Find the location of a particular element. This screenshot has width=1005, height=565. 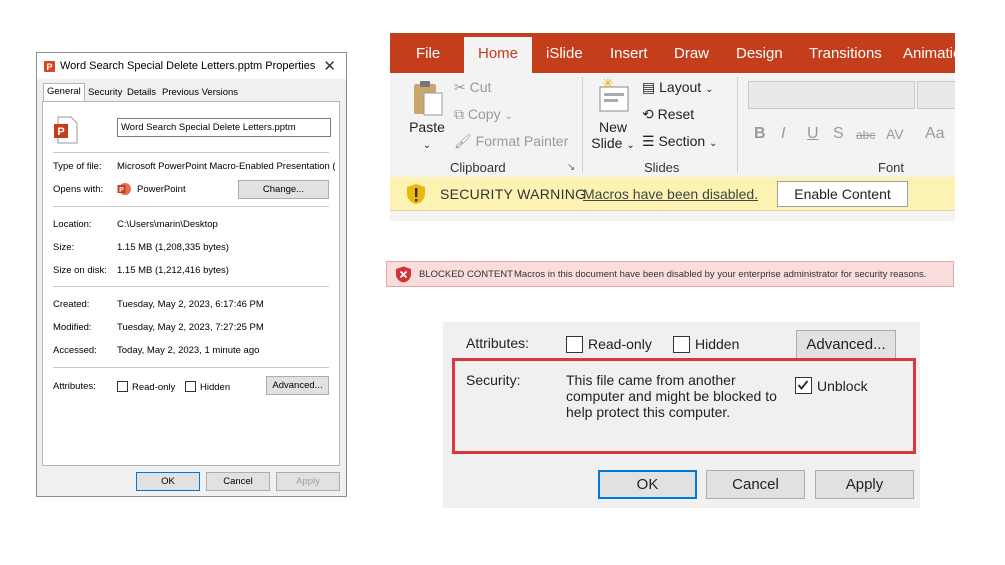

powerpoint-file-icon: P is located at coordinates (49, 66).